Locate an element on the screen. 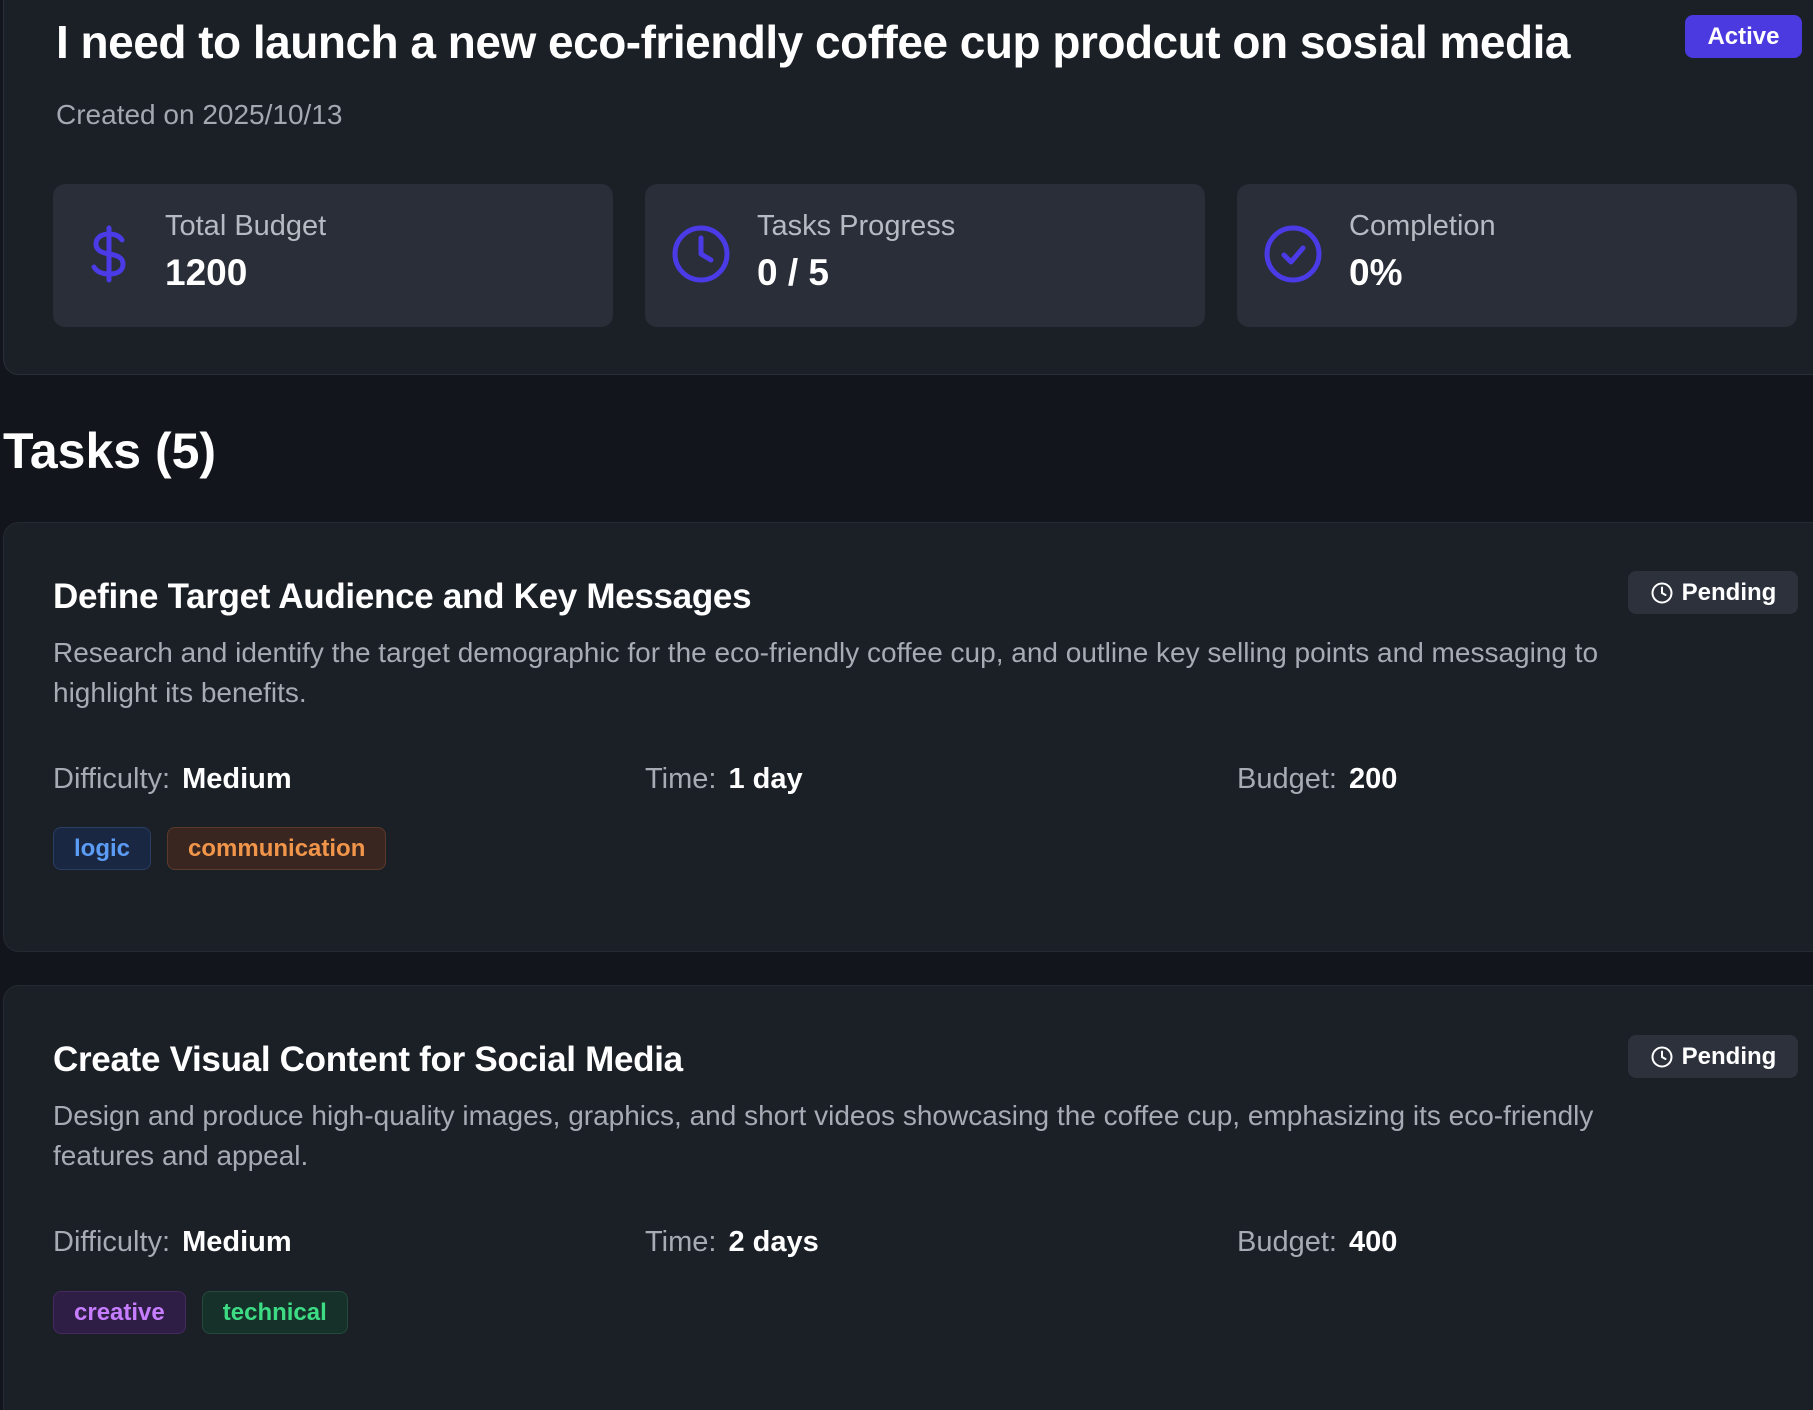 Image resolution: width=1813 pixels, height=1410 pixels. time-value: 2 days is located at coordinates (773, 1242).